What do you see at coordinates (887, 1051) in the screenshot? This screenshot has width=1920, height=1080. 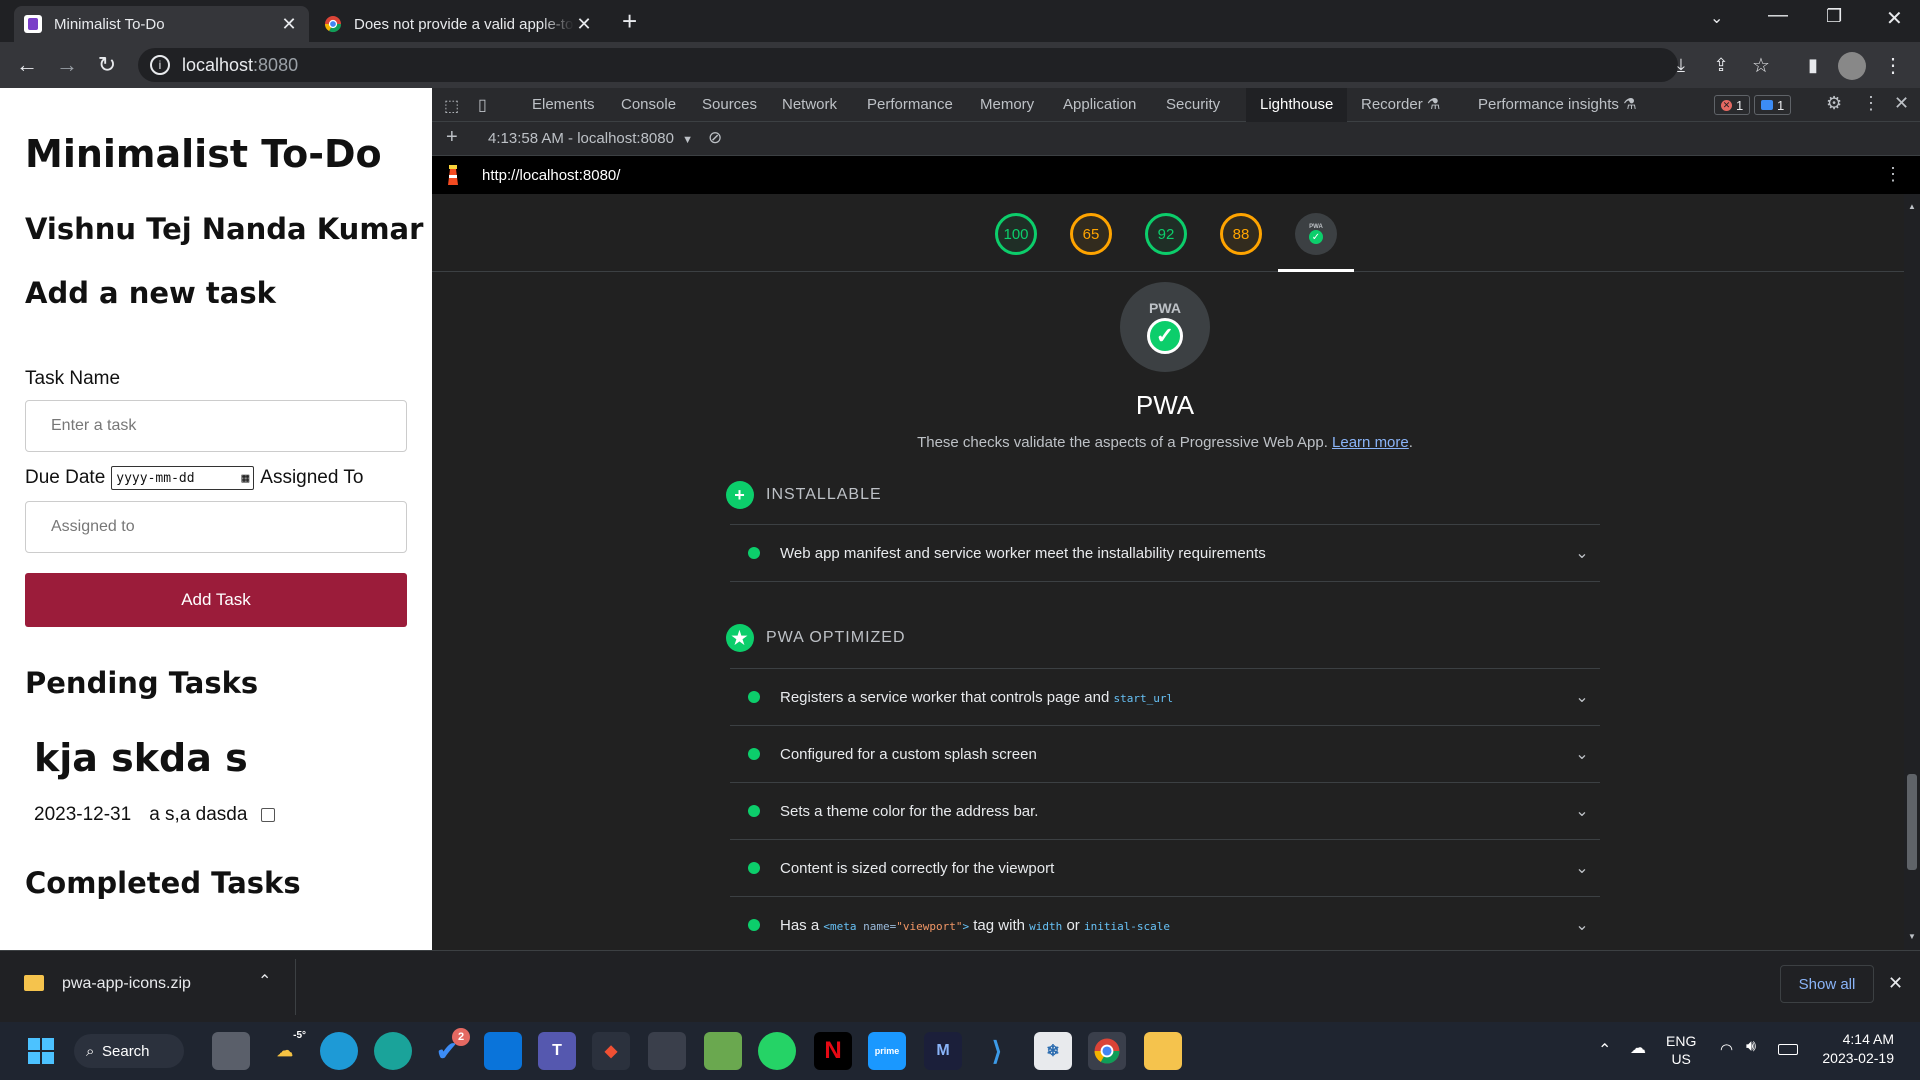 I see `prime-video-icon: prime` at bounding box center [887, 1051].